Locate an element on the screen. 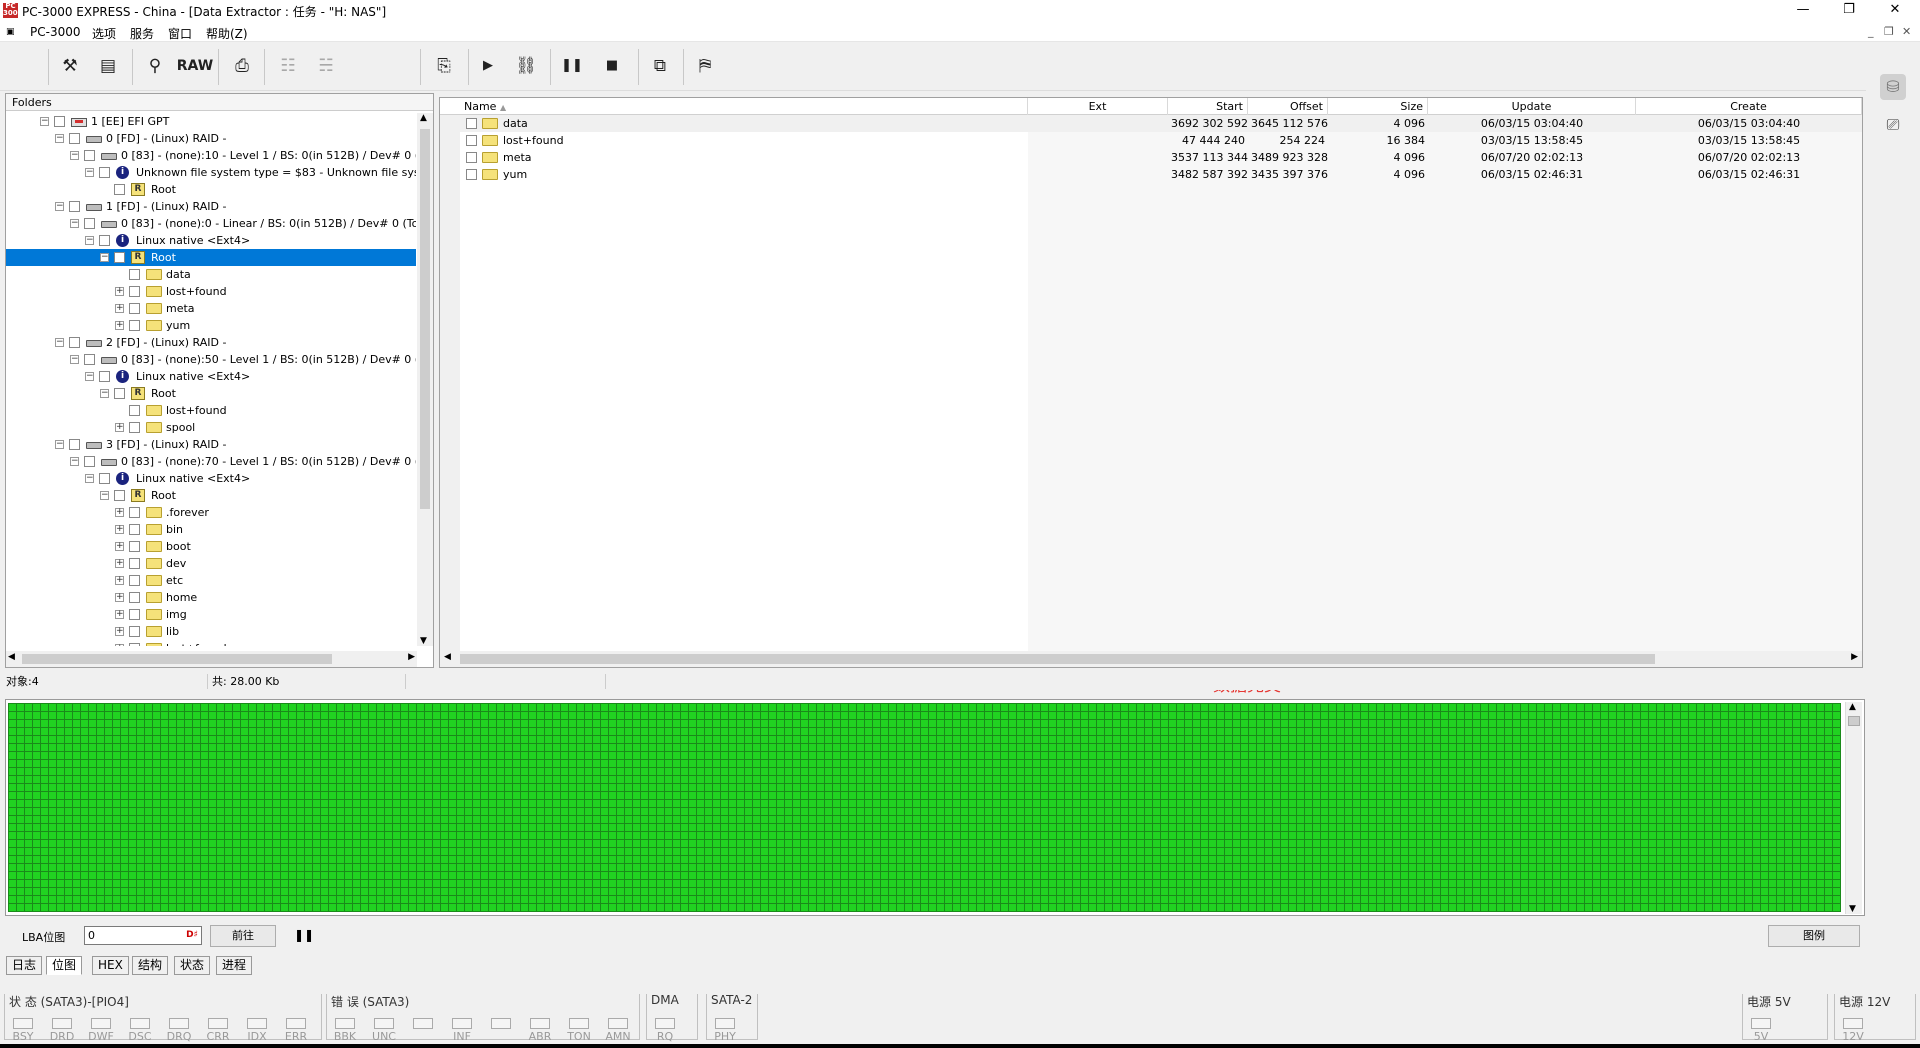 The image size is (1920, 1048). legend-button: 图例 is located at coordinates (1814, 936).